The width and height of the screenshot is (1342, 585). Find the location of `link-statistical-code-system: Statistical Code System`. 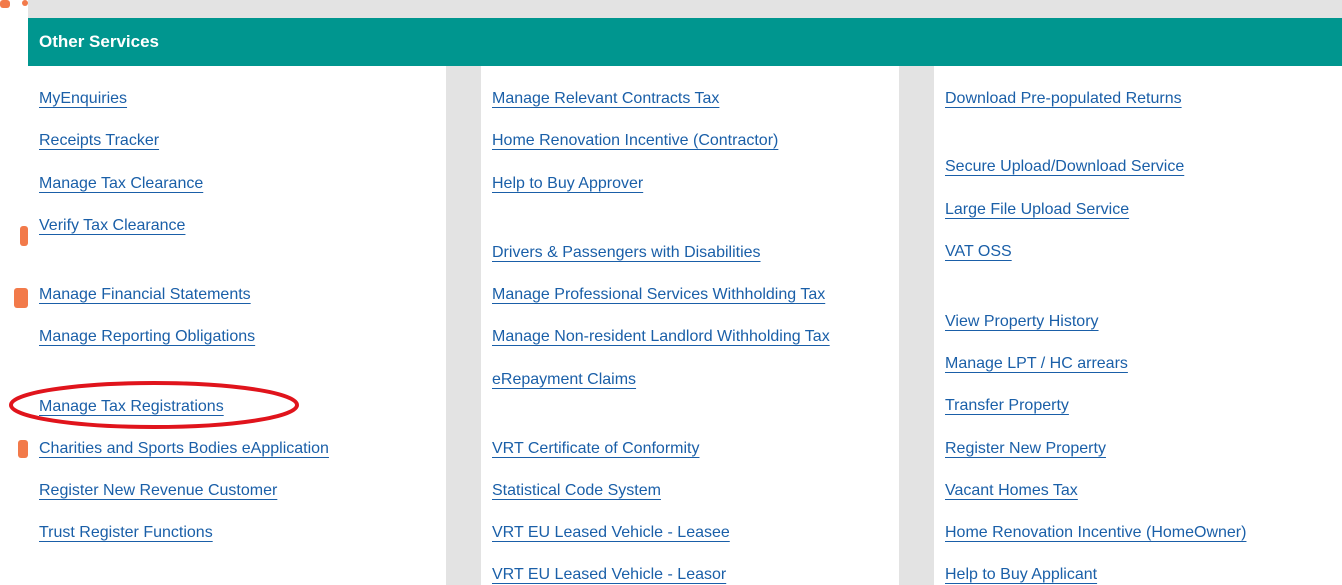

link-statistical-code-system: Statistical Code System is located at coordinates (576, 491).